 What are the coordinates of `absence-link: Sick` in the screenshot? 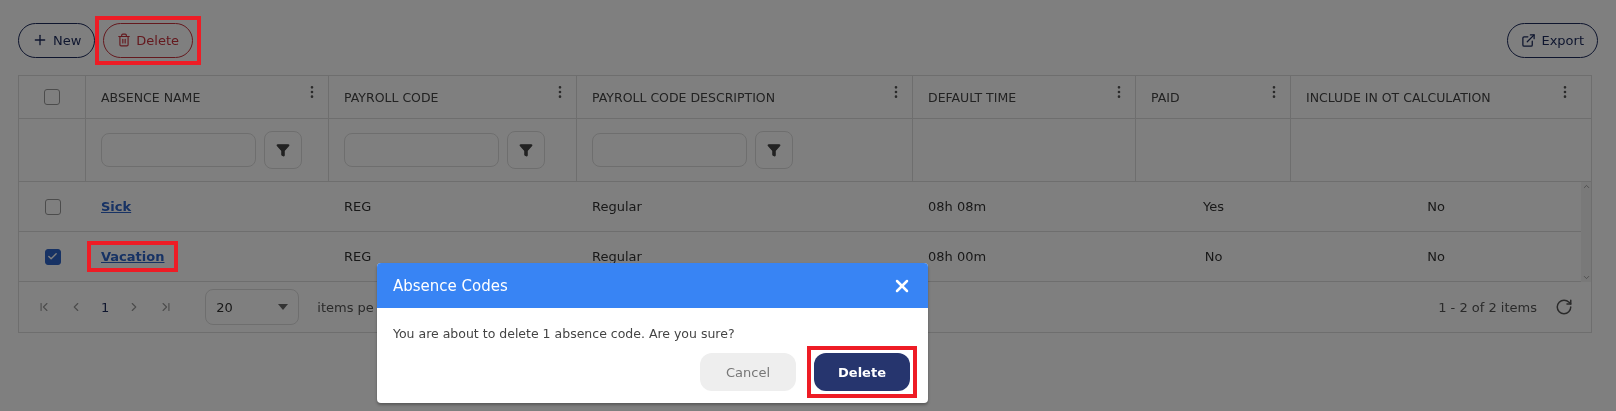 It's located at (116, 206).